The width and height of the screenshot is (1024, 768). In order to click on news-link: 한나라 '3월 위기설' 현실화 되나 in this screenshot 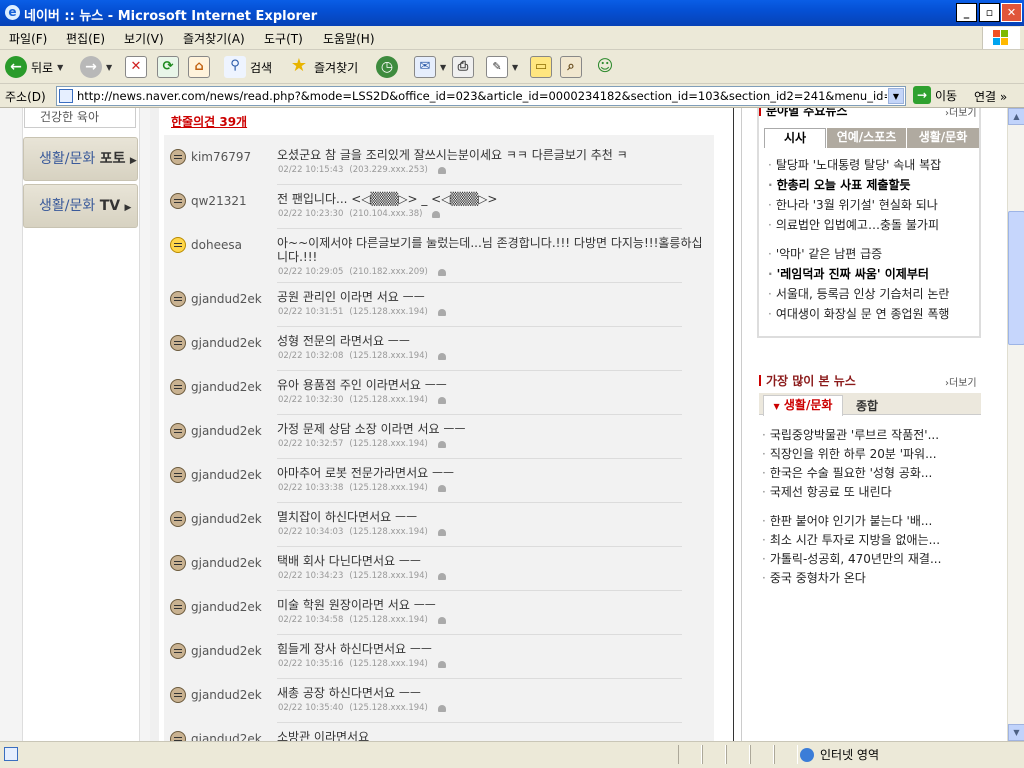, I will do `click(853, 204)`.